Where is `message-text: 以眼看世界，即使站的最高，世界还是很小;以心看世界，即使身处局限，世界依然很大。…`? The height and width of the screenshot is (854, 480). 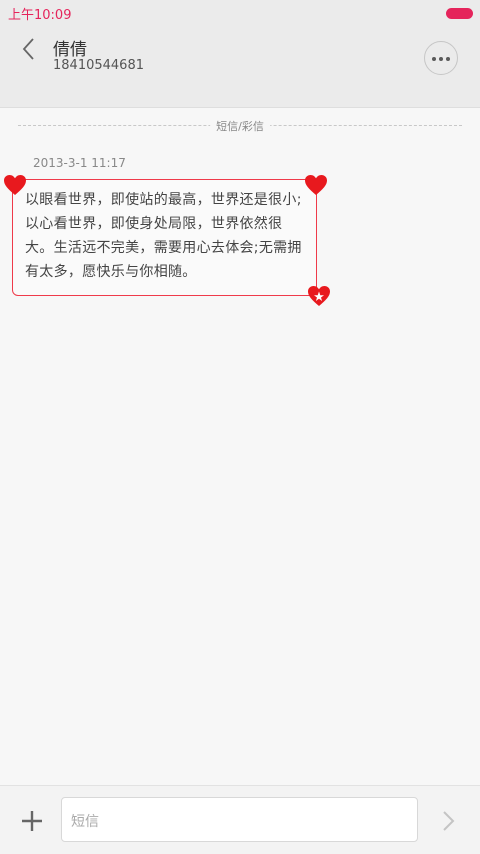 message-text: 以眼看世界，即使站的最高，世界还是很小;以心看世界，即使身处局限，世界依然很大。… is located at coordinates (163, 236).